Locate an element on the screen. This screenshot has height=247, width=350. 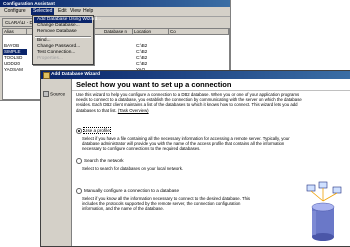
step-source: Source is located at coordinates (54, 94).